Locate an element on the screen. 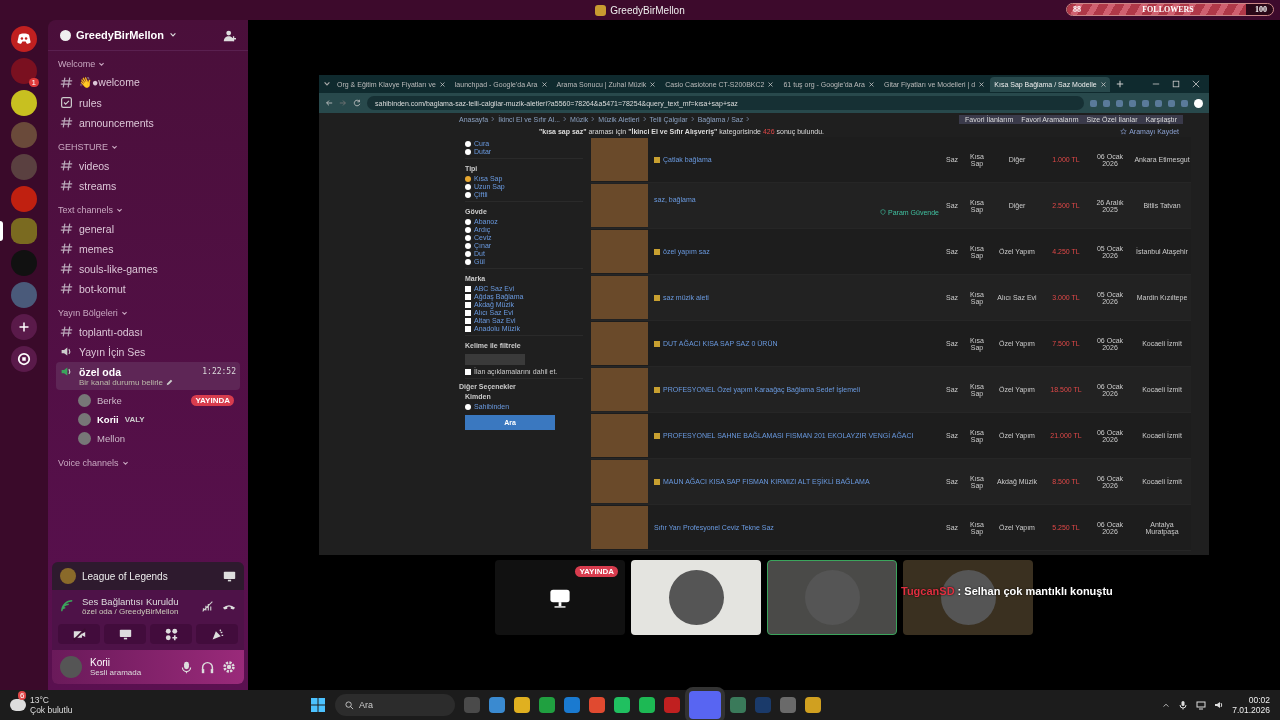 This screenshot has height=720, width=1280. compass-icon is located at coordinates (24, 359).